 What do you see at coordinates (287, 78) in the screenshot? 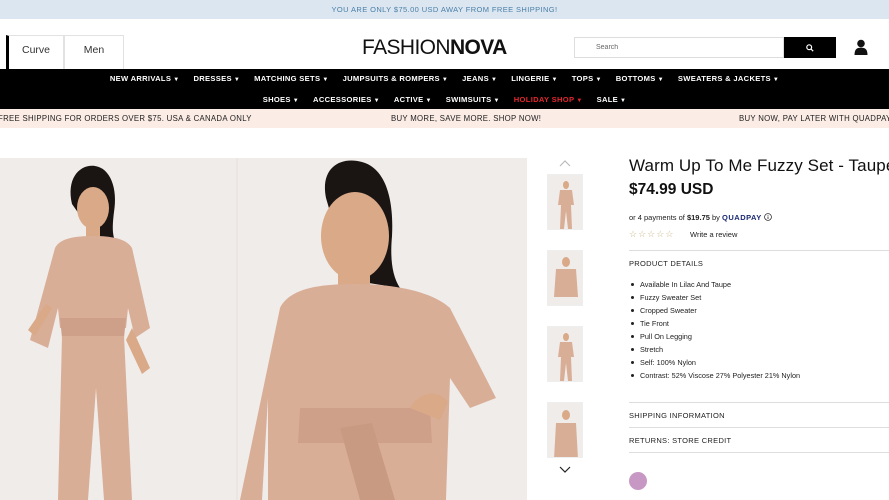
I see `nav-label: MATCHING SETS` at bounding box center [287, 78].